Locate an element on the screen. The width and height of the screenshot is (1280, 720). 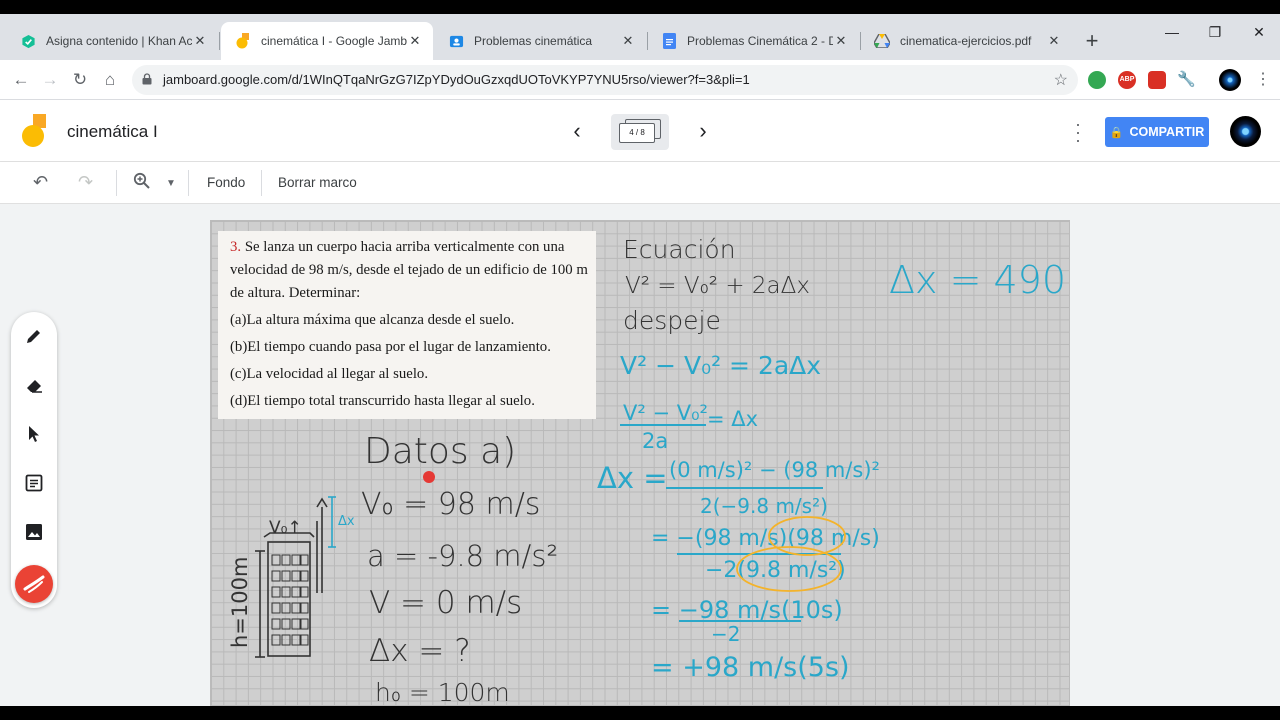
building-v0-label: V₀↑ is located at coordinates (285, 528).